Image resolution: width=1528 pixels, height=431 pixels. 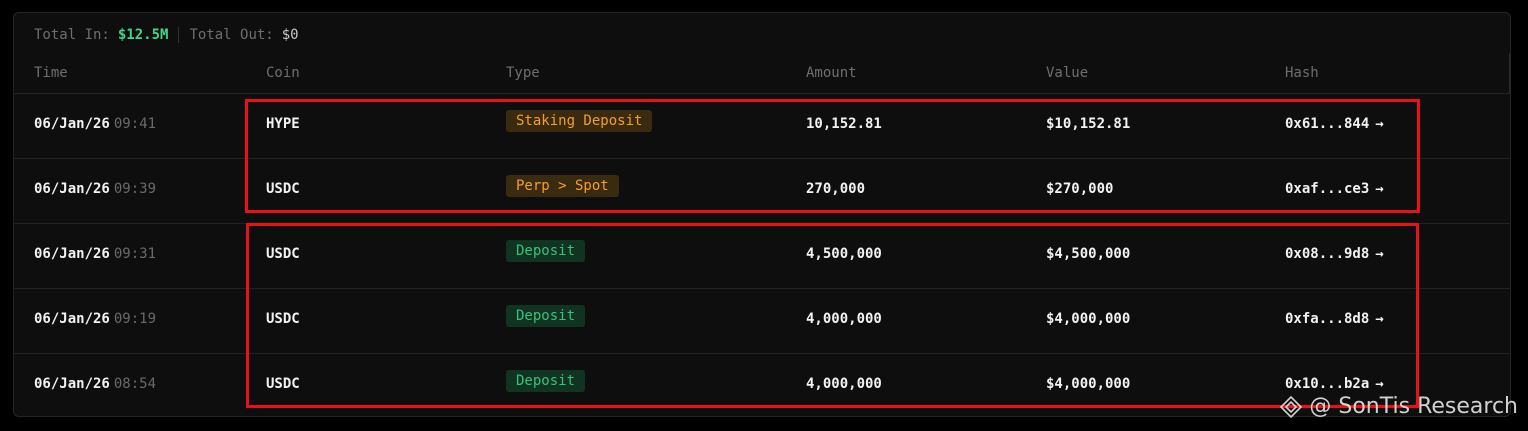 I want to click on row-timestamp: 06/Jan/26 09:39, so click(x=95, y=189).